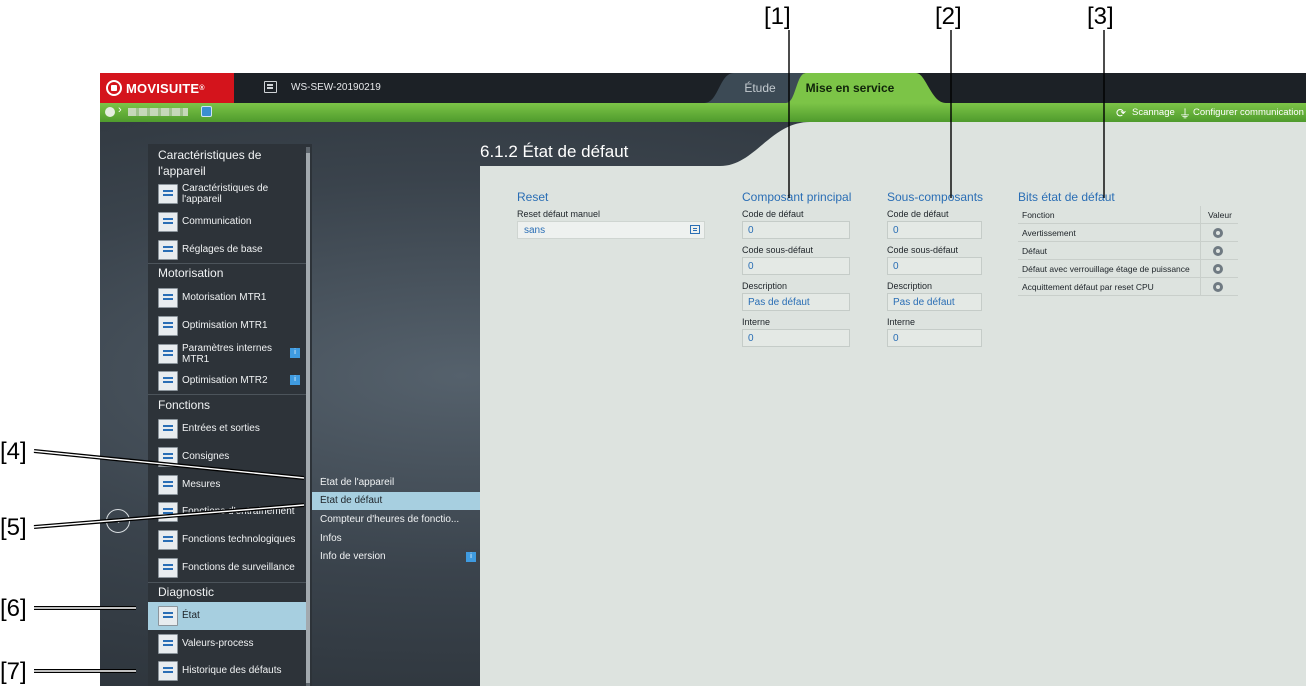  What do you see at coordinates (206, 111) in the screenshot?
I see `device-icon` at bounding box center [206, 111].